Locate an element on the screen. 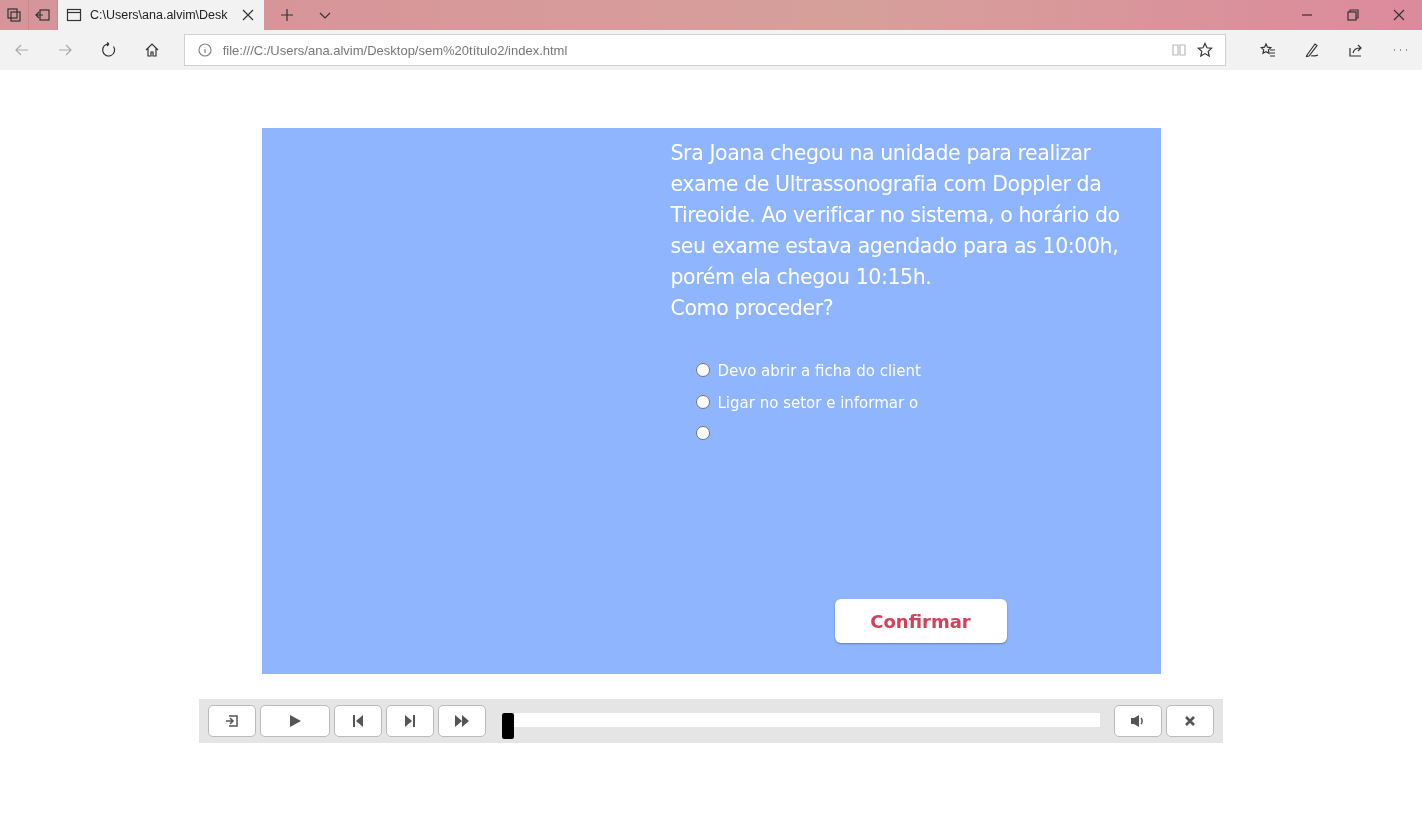 The width and height of the screenshot is (1422, 840). exit-icon is located at coordinates (232, 721).